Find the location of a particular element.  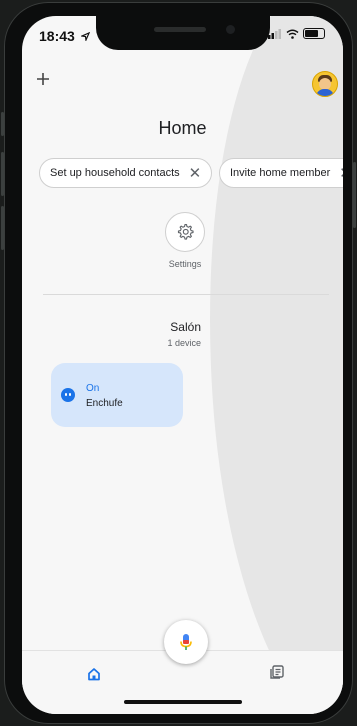

status-time-text: 18:43 is located at coordinates (57, 36).